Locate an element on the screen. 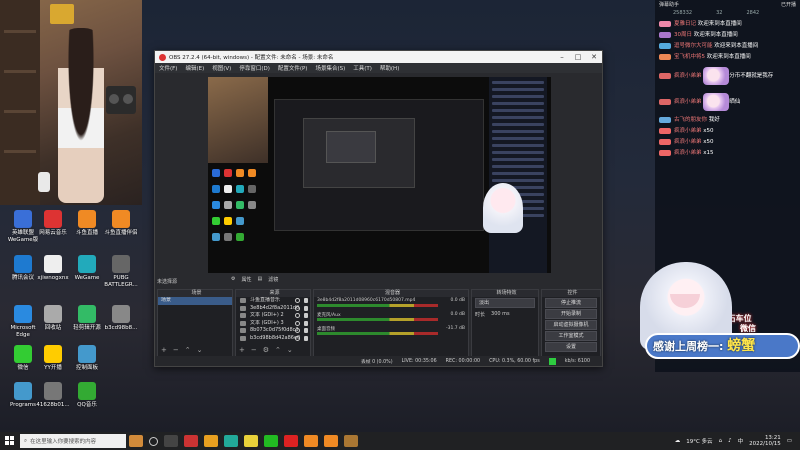 The height and width of the screenshot is (450, 800). chat-username: 逗号微尔大可能 is located at coordinates (693, 46).